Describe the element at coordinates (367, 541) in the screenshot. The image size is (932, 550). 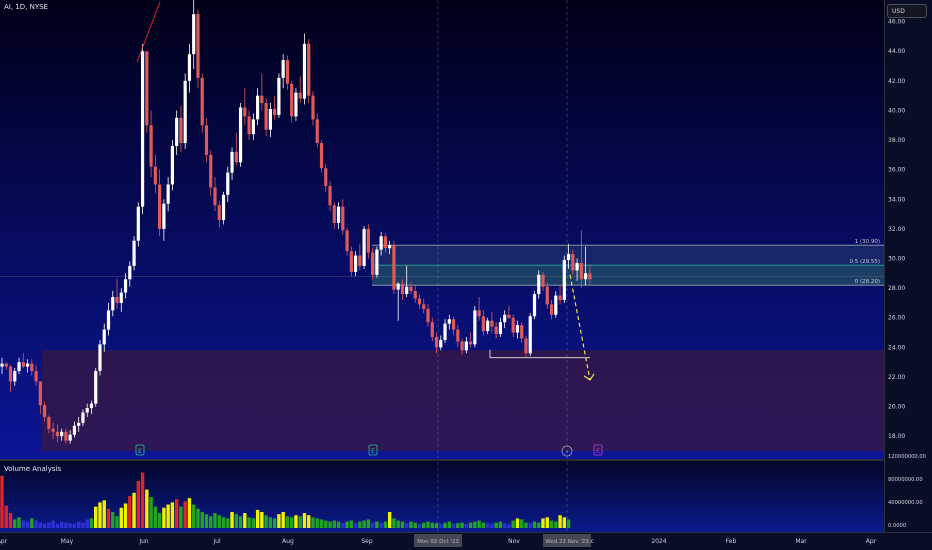
I see `time-tick-label: Sep` at that location.